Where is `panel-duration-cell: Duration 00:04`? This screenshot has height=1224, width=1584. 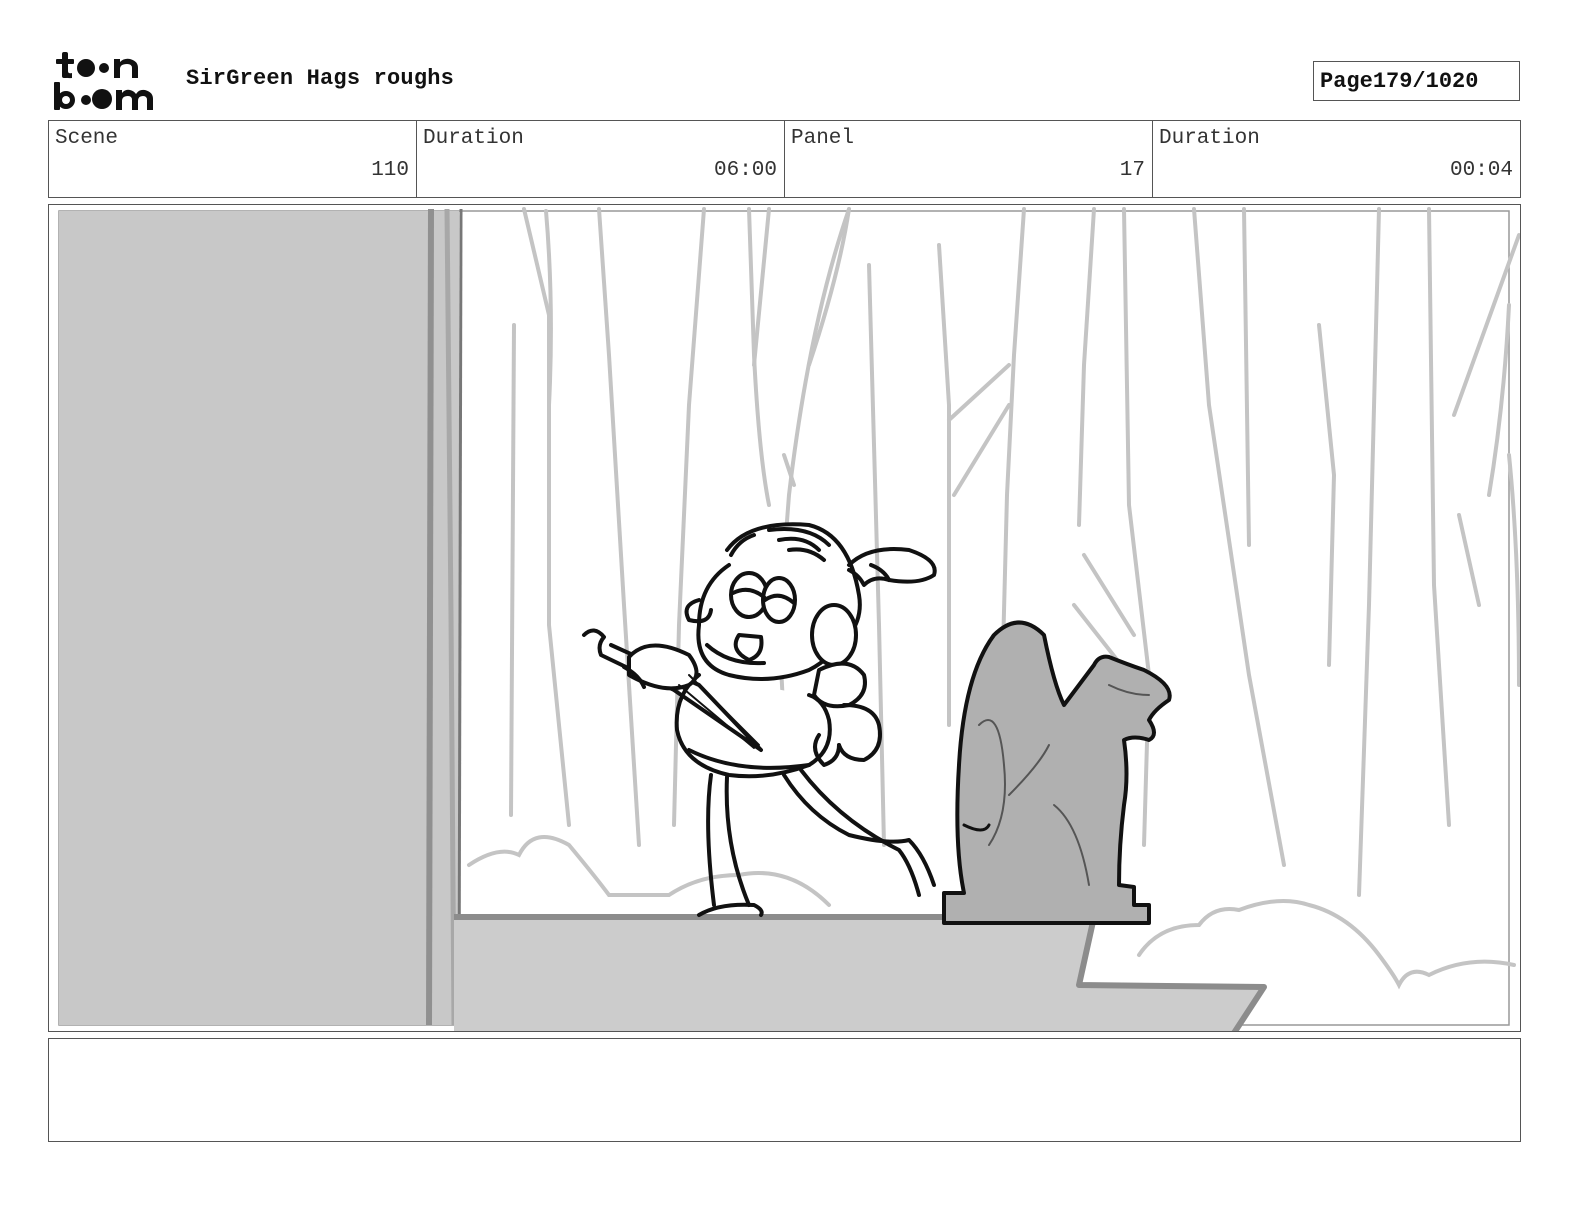
panel-duration-cell: Duration 00:04 is located at coordinates (1336, 159).